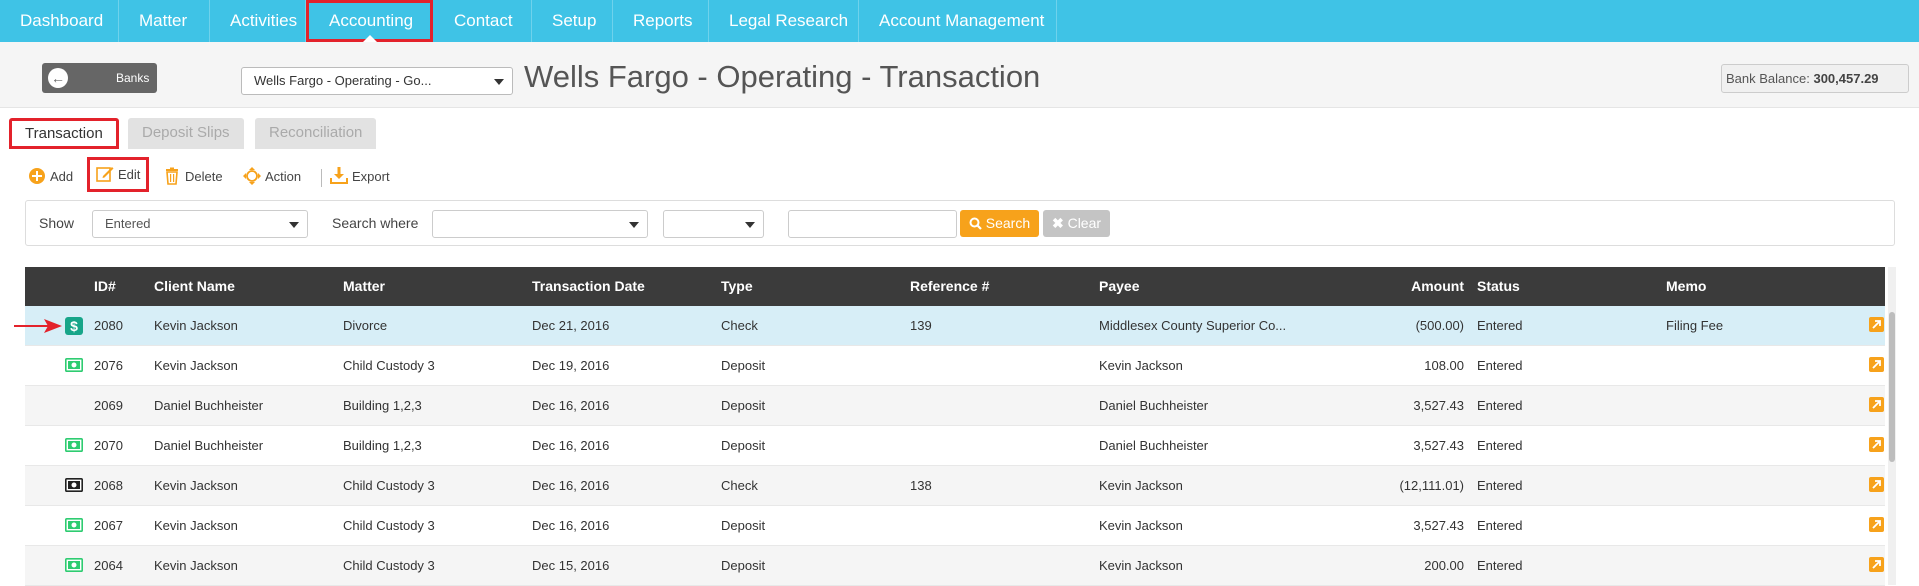  What do you see at coordinates (483, 21) in the screenshot?
I see `nav-item-contact: Contact` at bounding box center [483, 21].